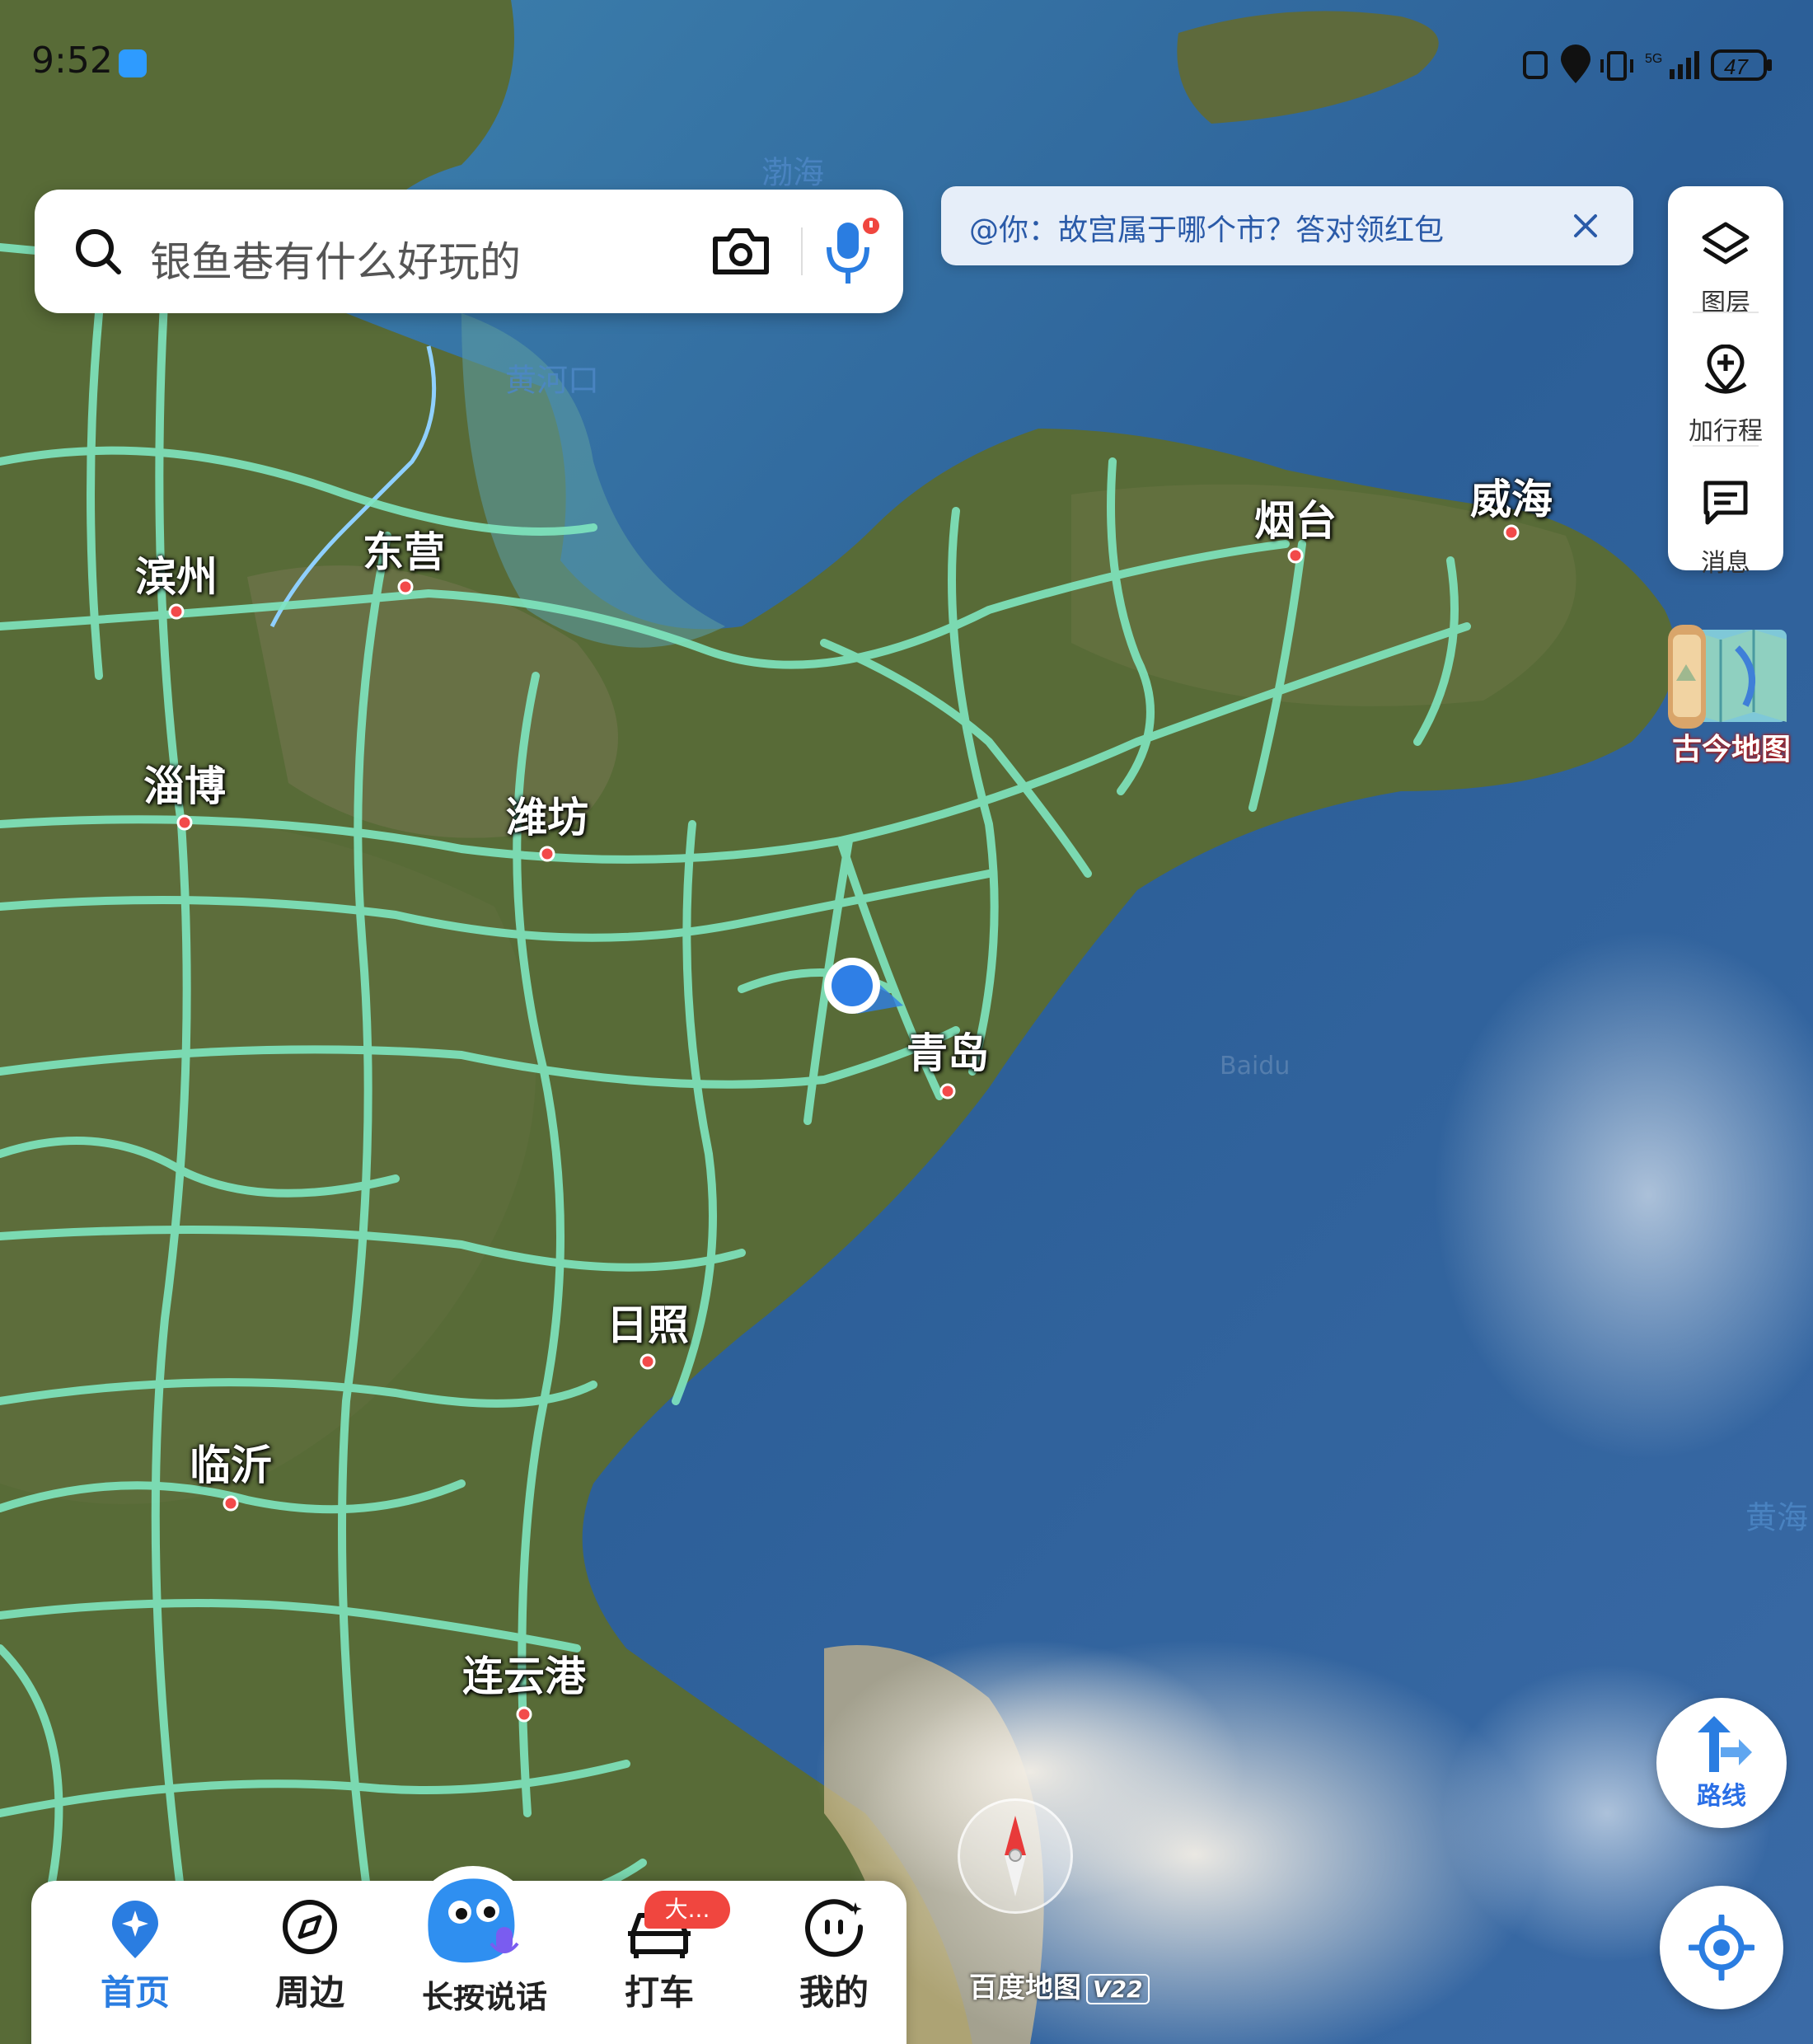  Describe the element at coordinates (850, 252) in the screenshot. I see `microphone-icon` at that location.